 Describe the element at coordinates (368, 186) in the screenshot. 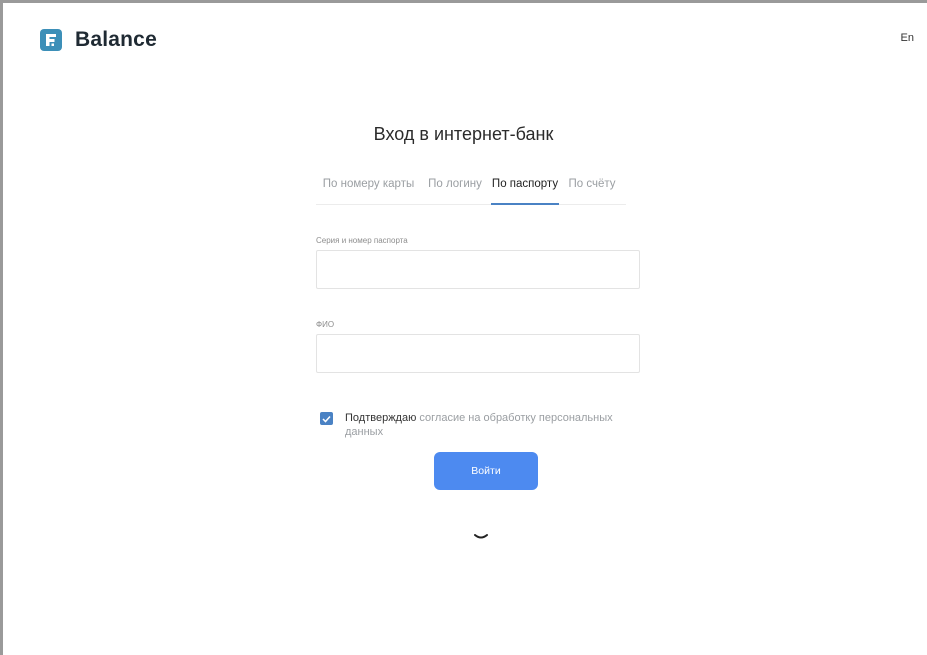

I see `tab-card-number: По номеру карты` at that location.